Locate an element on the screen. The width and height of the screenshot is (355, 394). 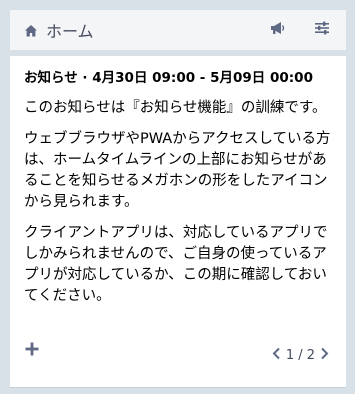
chevron-right-icon is located at coordinates (324, 355).